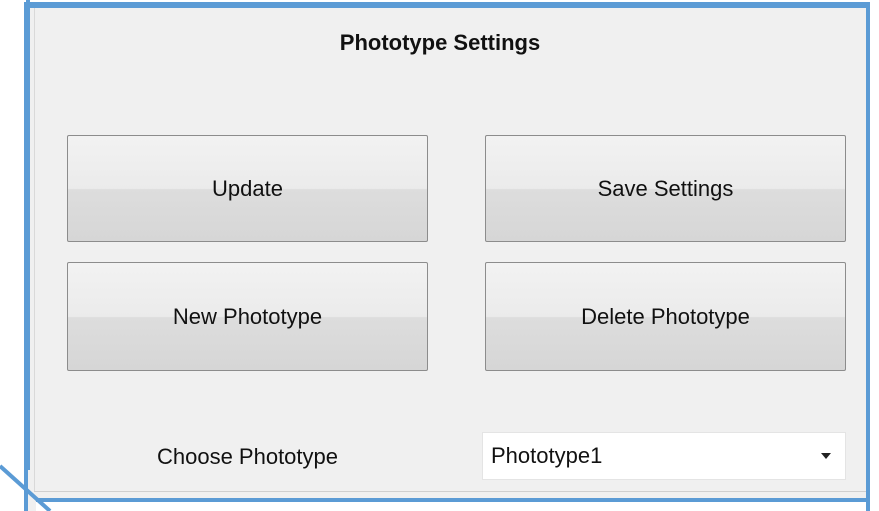 Image resolution: width=879 pixels, height=511 pixels. Describe the element at coordinates (247, 456) in the screenshot. I see `choose-phototype-label: Choose Phototype` at that location.